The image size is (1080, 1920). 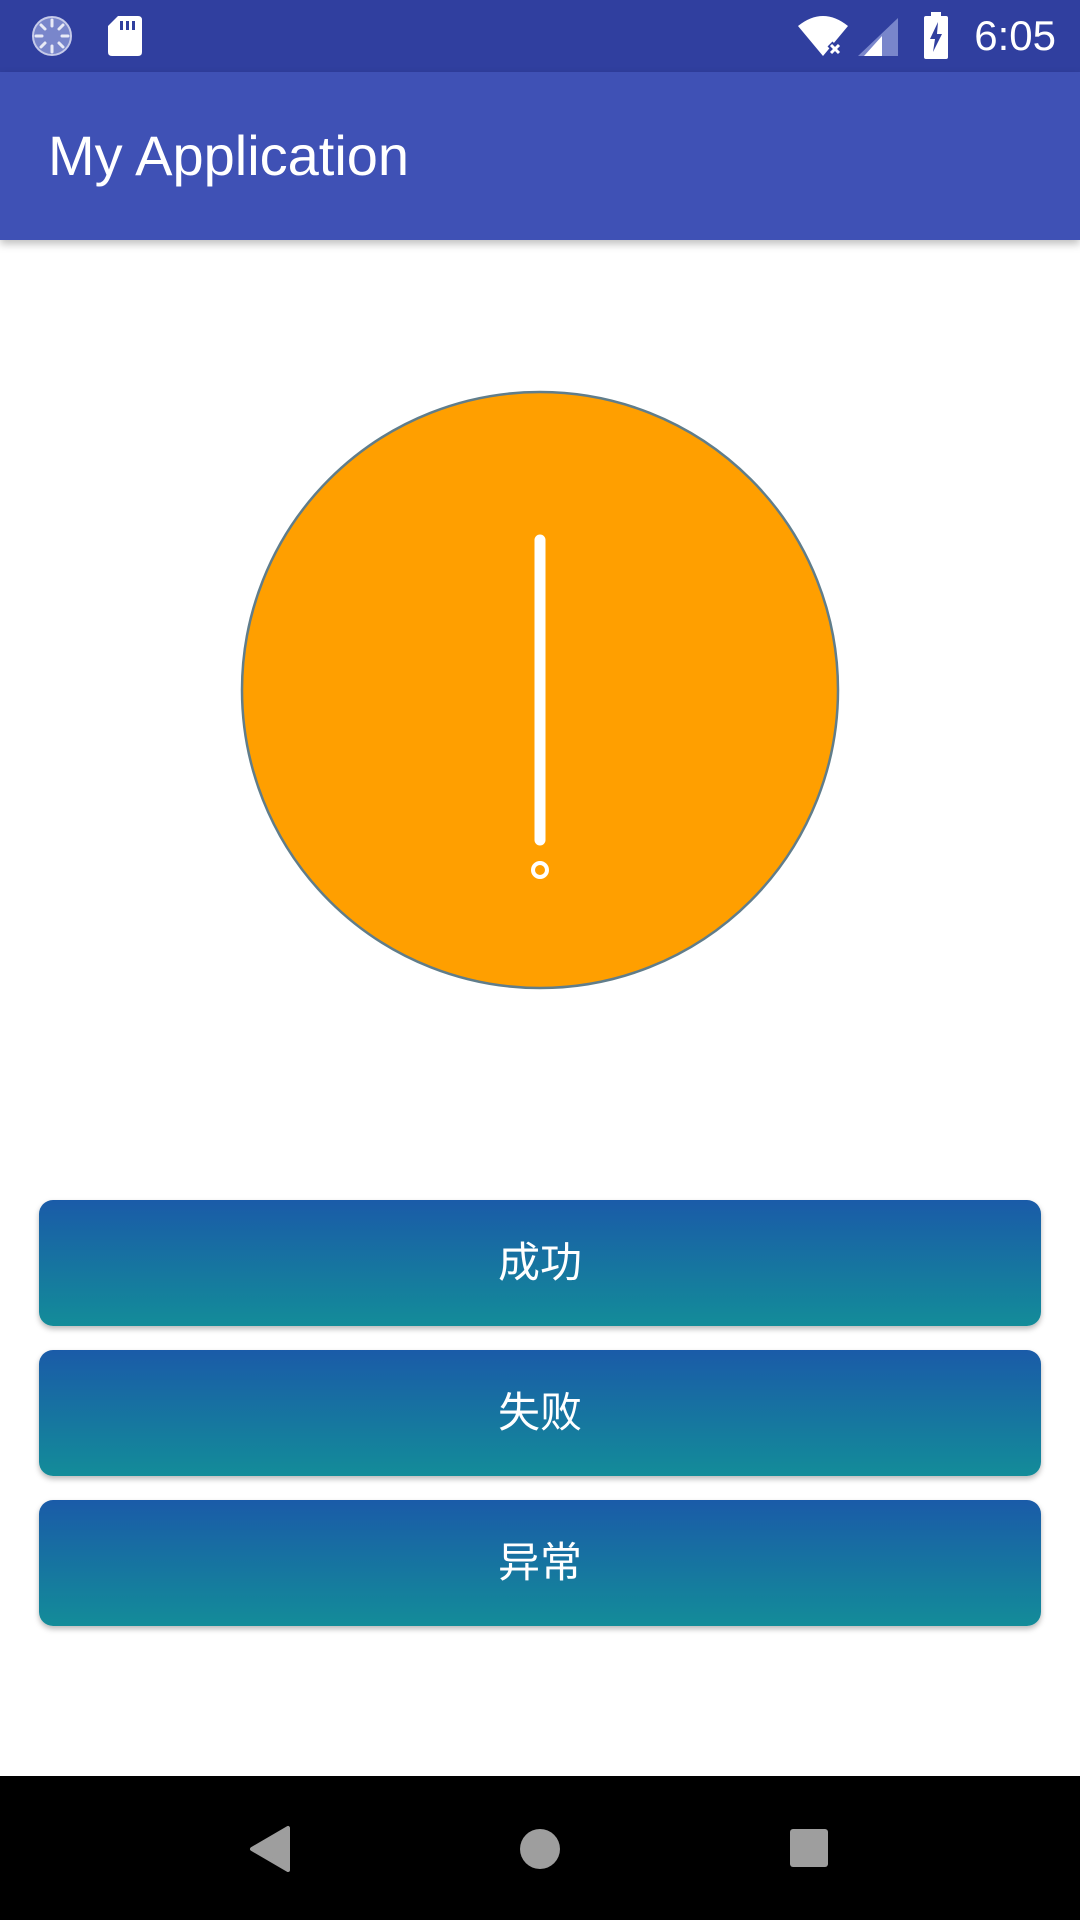 I want to click on loading-icon, so click(x=52, y=38).